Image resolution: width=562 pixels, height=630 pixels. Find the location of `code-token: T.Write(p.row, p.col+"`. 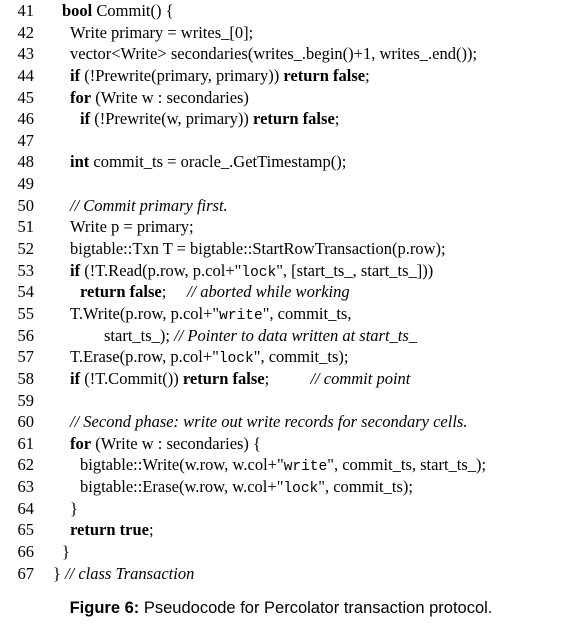

code-token: T.Write(p.row, p.col+" is located at coordinates (145, 313).